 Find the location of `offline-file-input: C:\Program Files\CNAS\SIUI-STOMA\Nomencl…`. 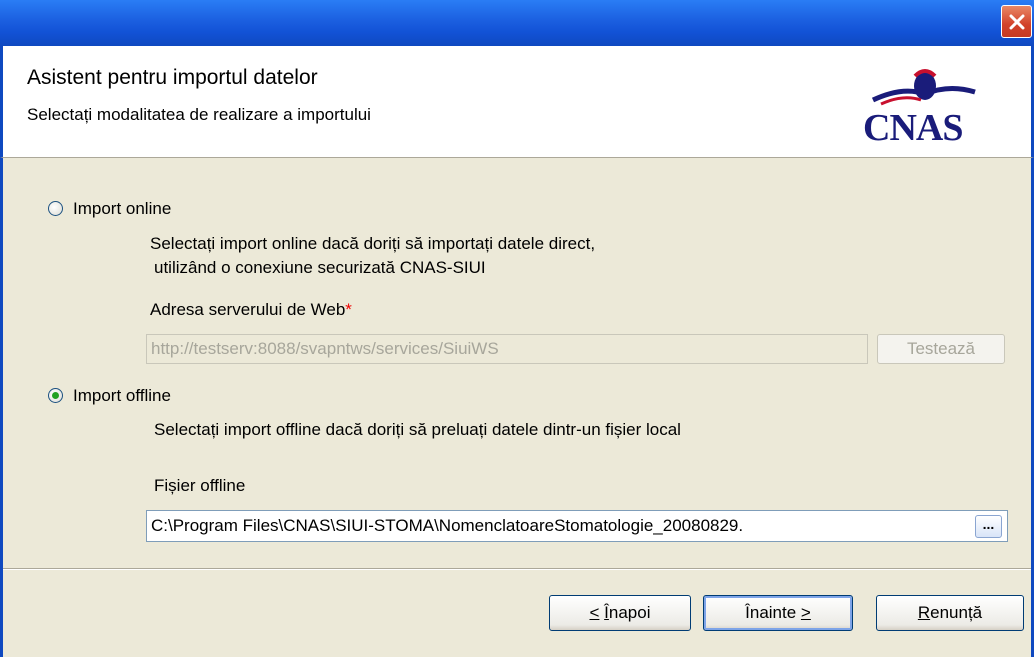

offline-file-input: C:\Program Files\CNAS\SIUI-STOMA\Nomencl… is located at coordinates (577, 526).